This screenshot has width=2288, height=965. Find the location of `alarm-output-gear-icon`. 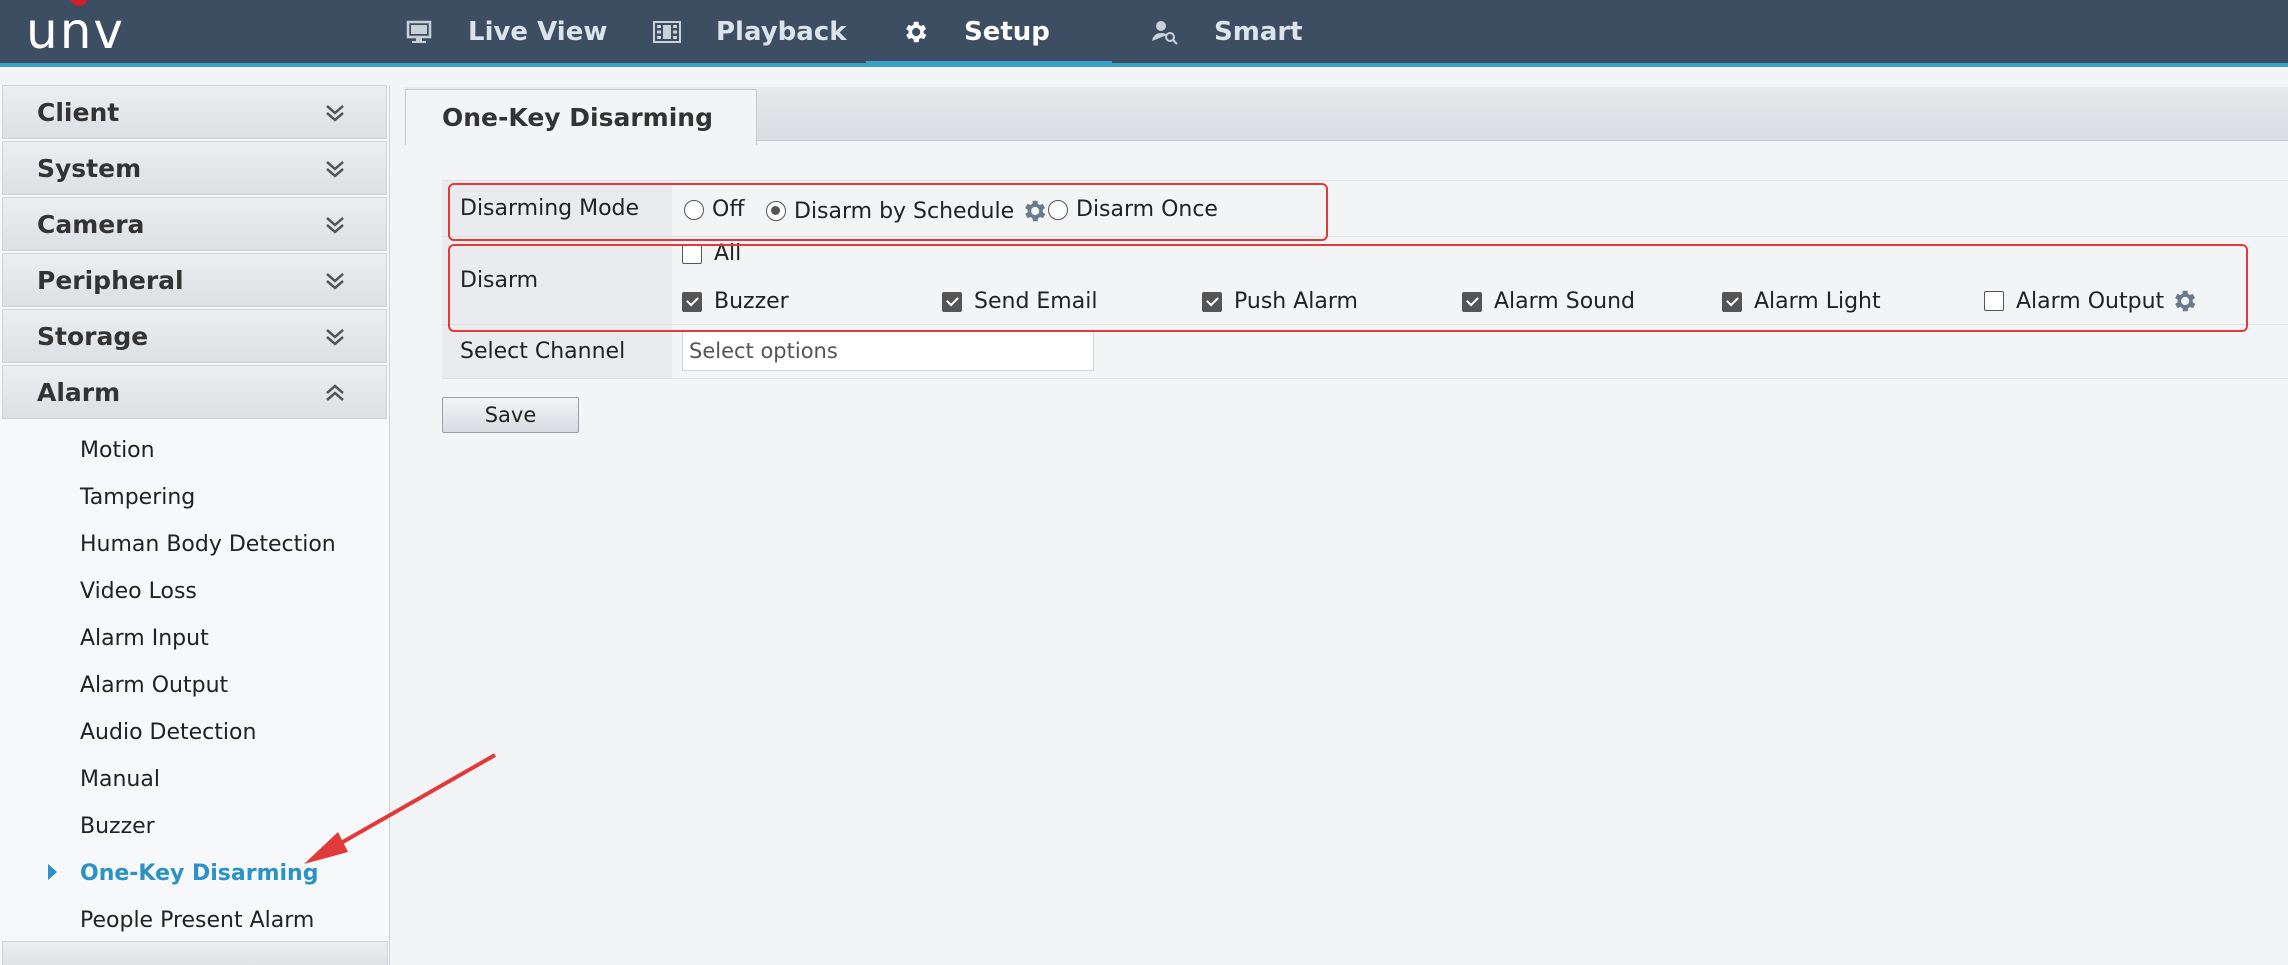

alarm-output-gear-icon is located at coordinates (2184, 301).